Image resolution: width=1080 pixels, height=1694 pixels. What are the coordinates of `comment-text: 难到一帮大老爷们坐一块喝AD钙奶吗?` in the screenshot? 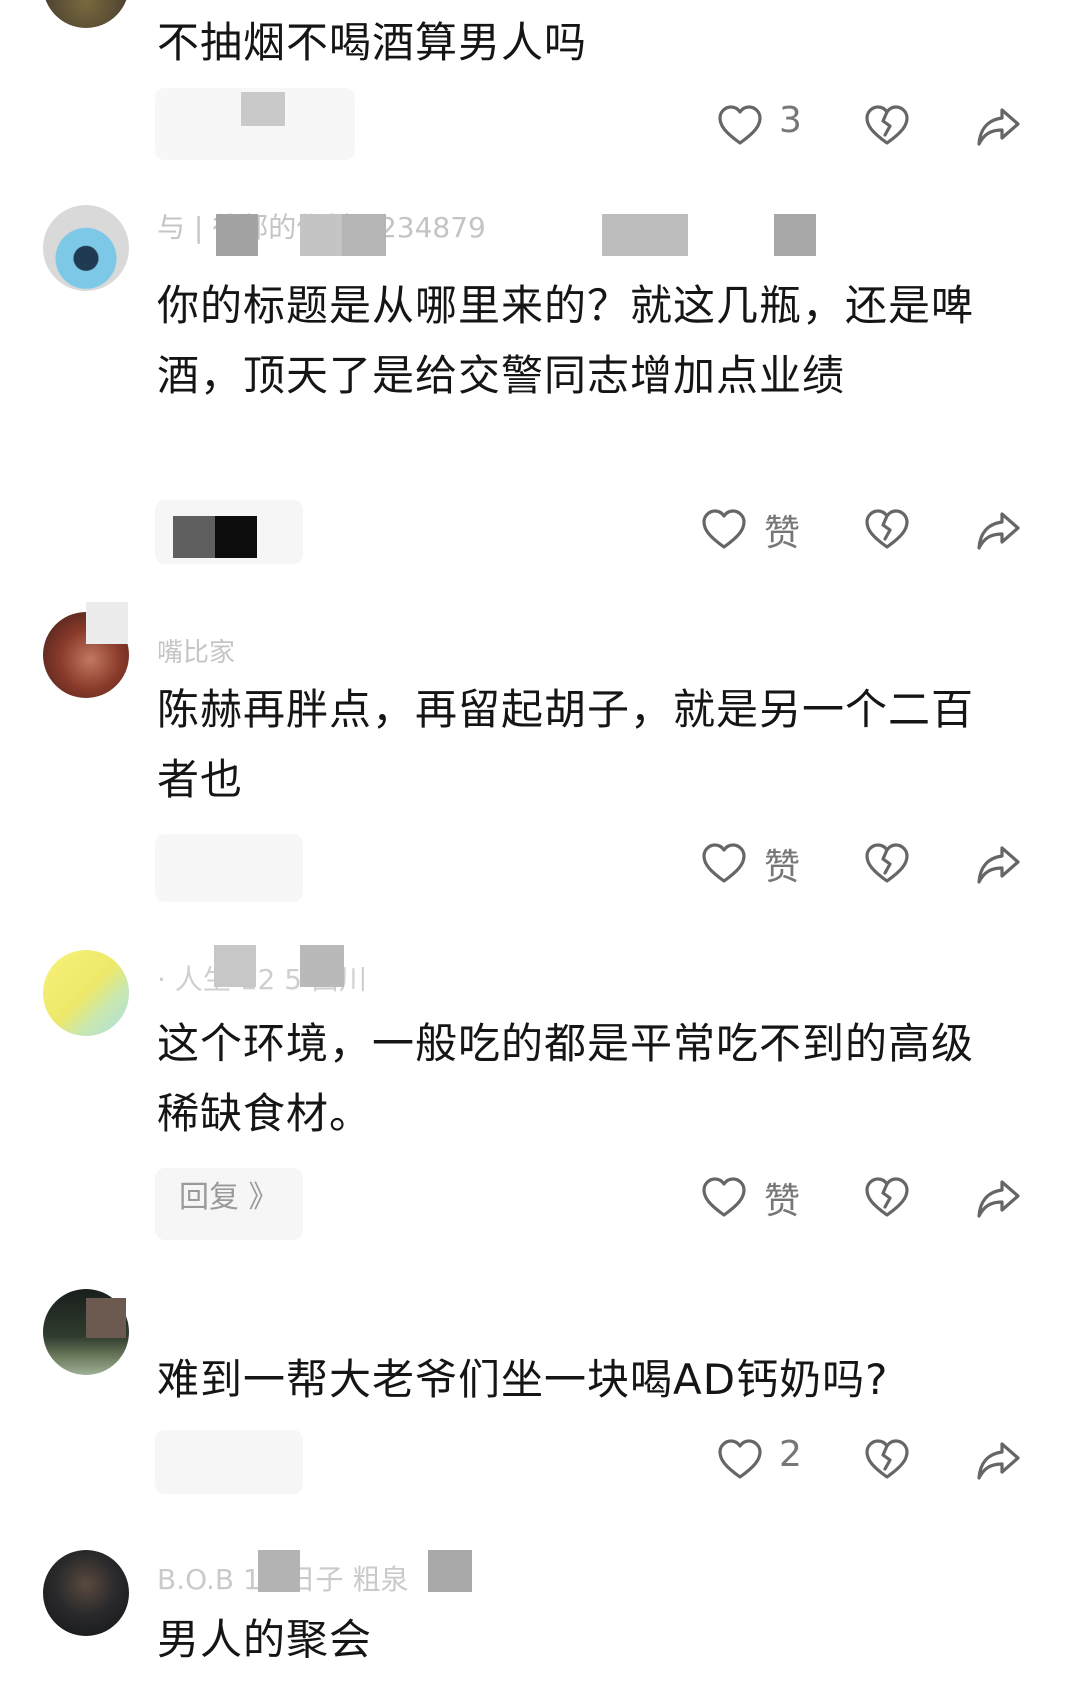 It's located at (523, 1379).